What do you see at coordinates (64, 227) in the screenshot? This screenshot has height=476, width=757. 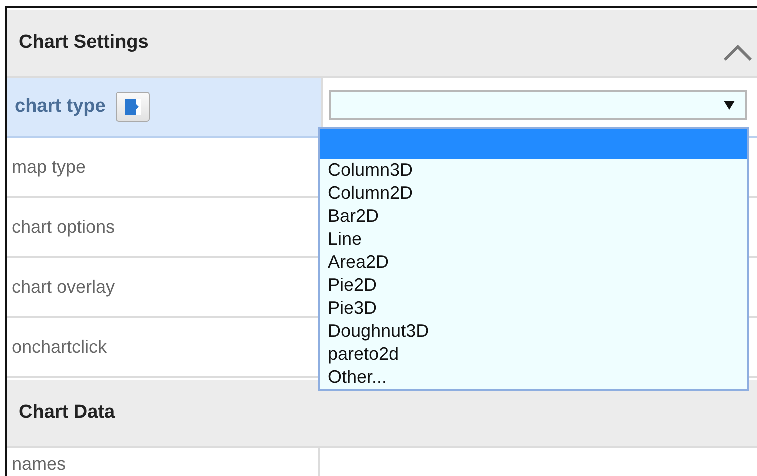 I see `property-label: chart options` at bounding box center [64, 227].